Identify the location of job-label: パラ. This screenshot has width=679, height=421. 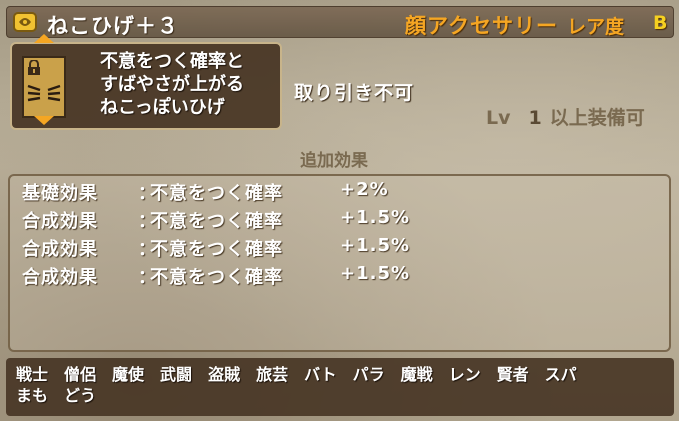
(368, 374).